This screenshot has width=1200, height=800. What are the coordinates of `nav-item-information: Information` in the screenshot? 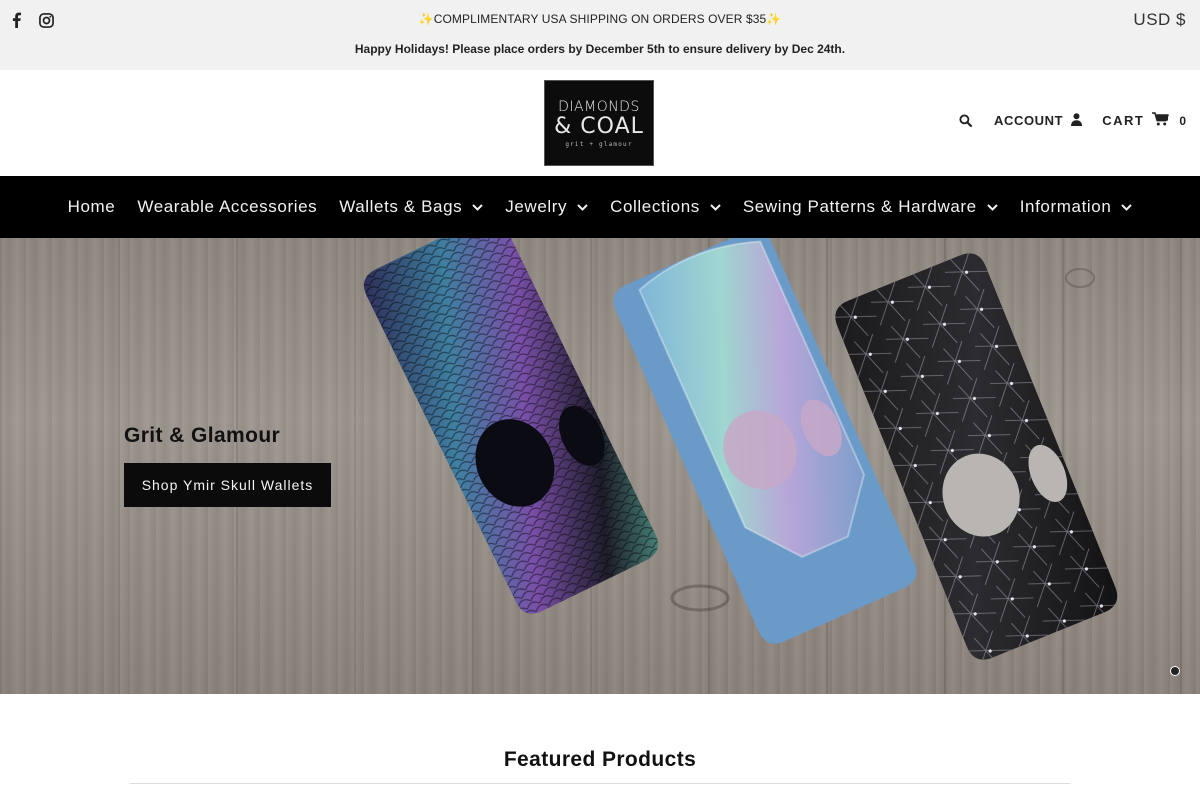 It's located at (1076, 207).